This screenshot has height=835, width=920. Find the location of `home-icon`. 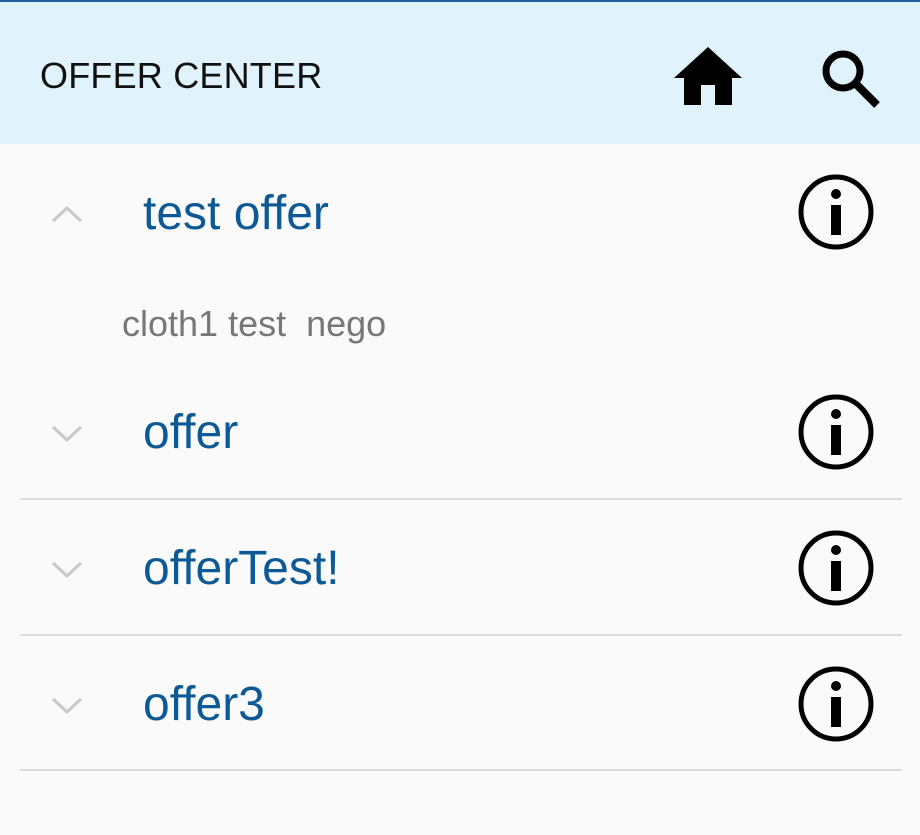

home-icon is located at coordinates (708, 76).